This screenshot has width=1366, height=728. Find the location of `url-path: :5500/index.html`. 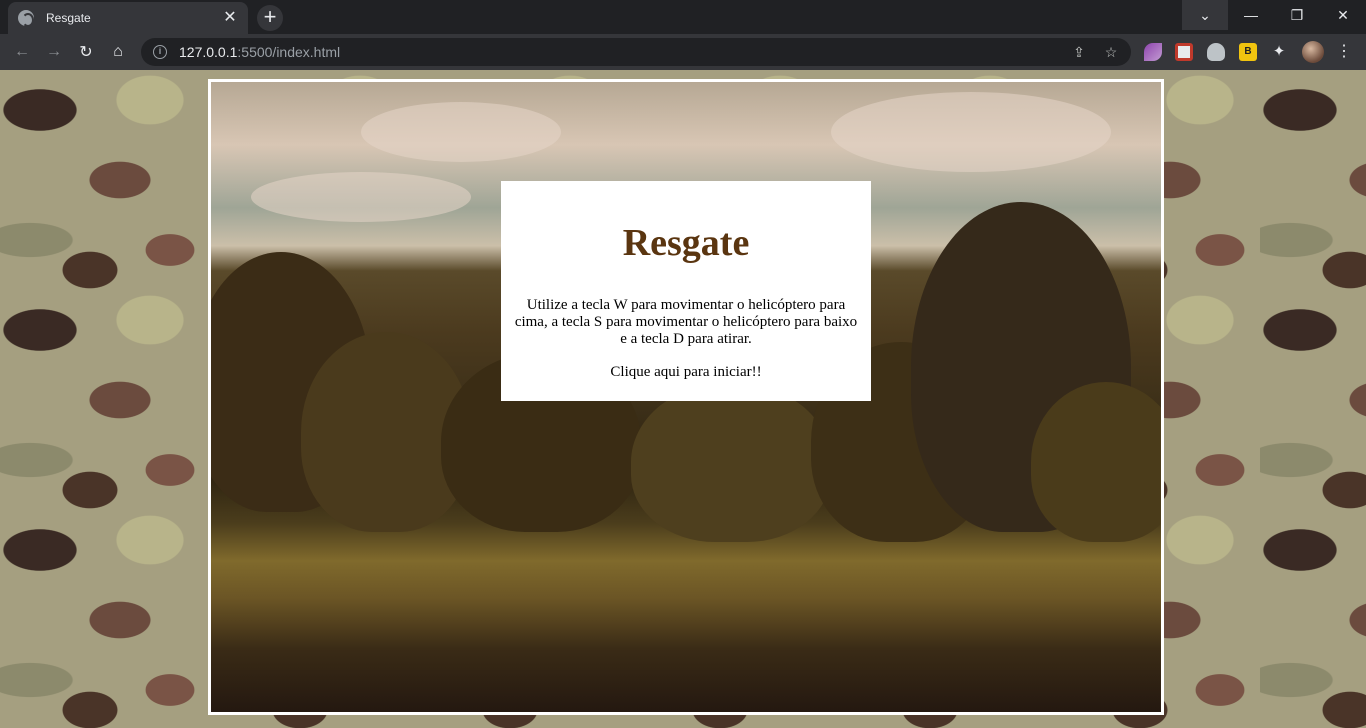

url-path: :5500/index.html is located at coordinates (289, 52).